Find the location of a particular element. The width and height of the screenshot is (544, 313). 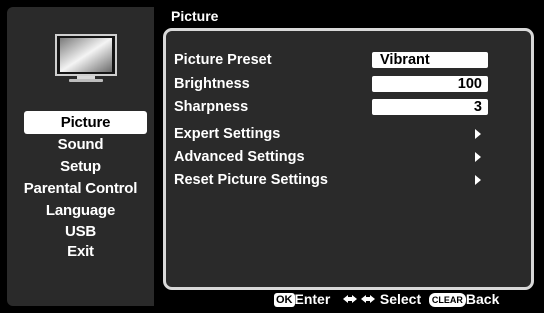

sidebar-item-picture: Picture is located at coordinates (85, 122).